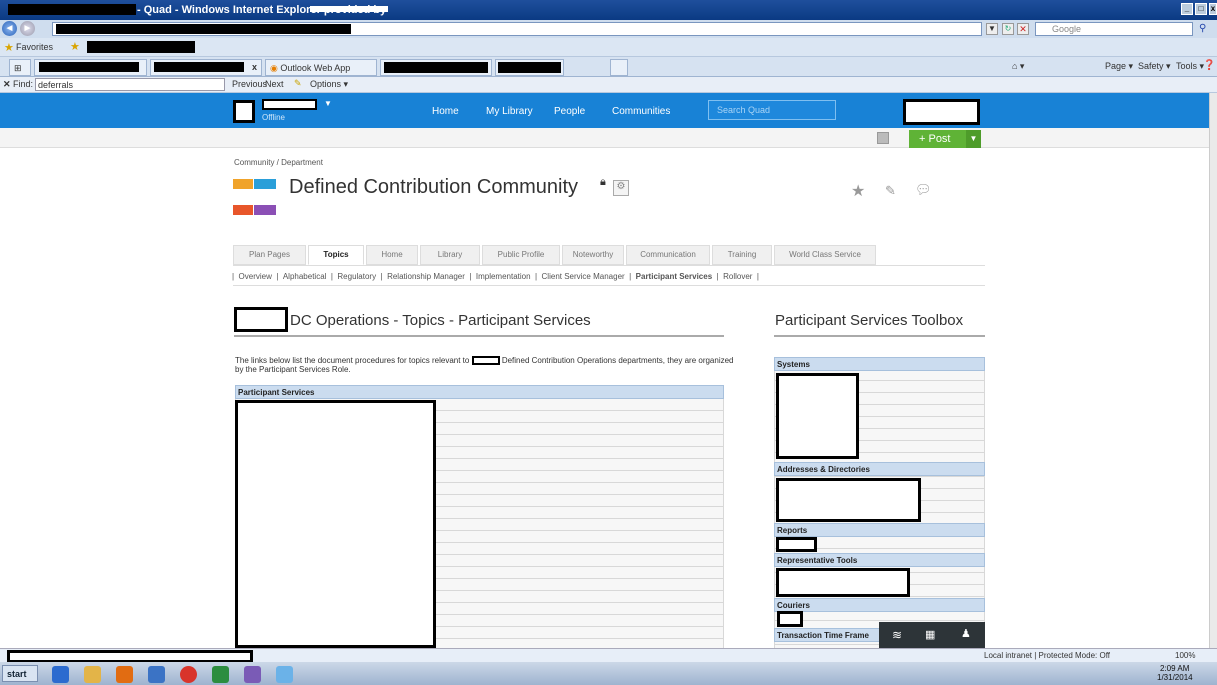  I want to click on highlight-icon: ✎, so click(298, 83).